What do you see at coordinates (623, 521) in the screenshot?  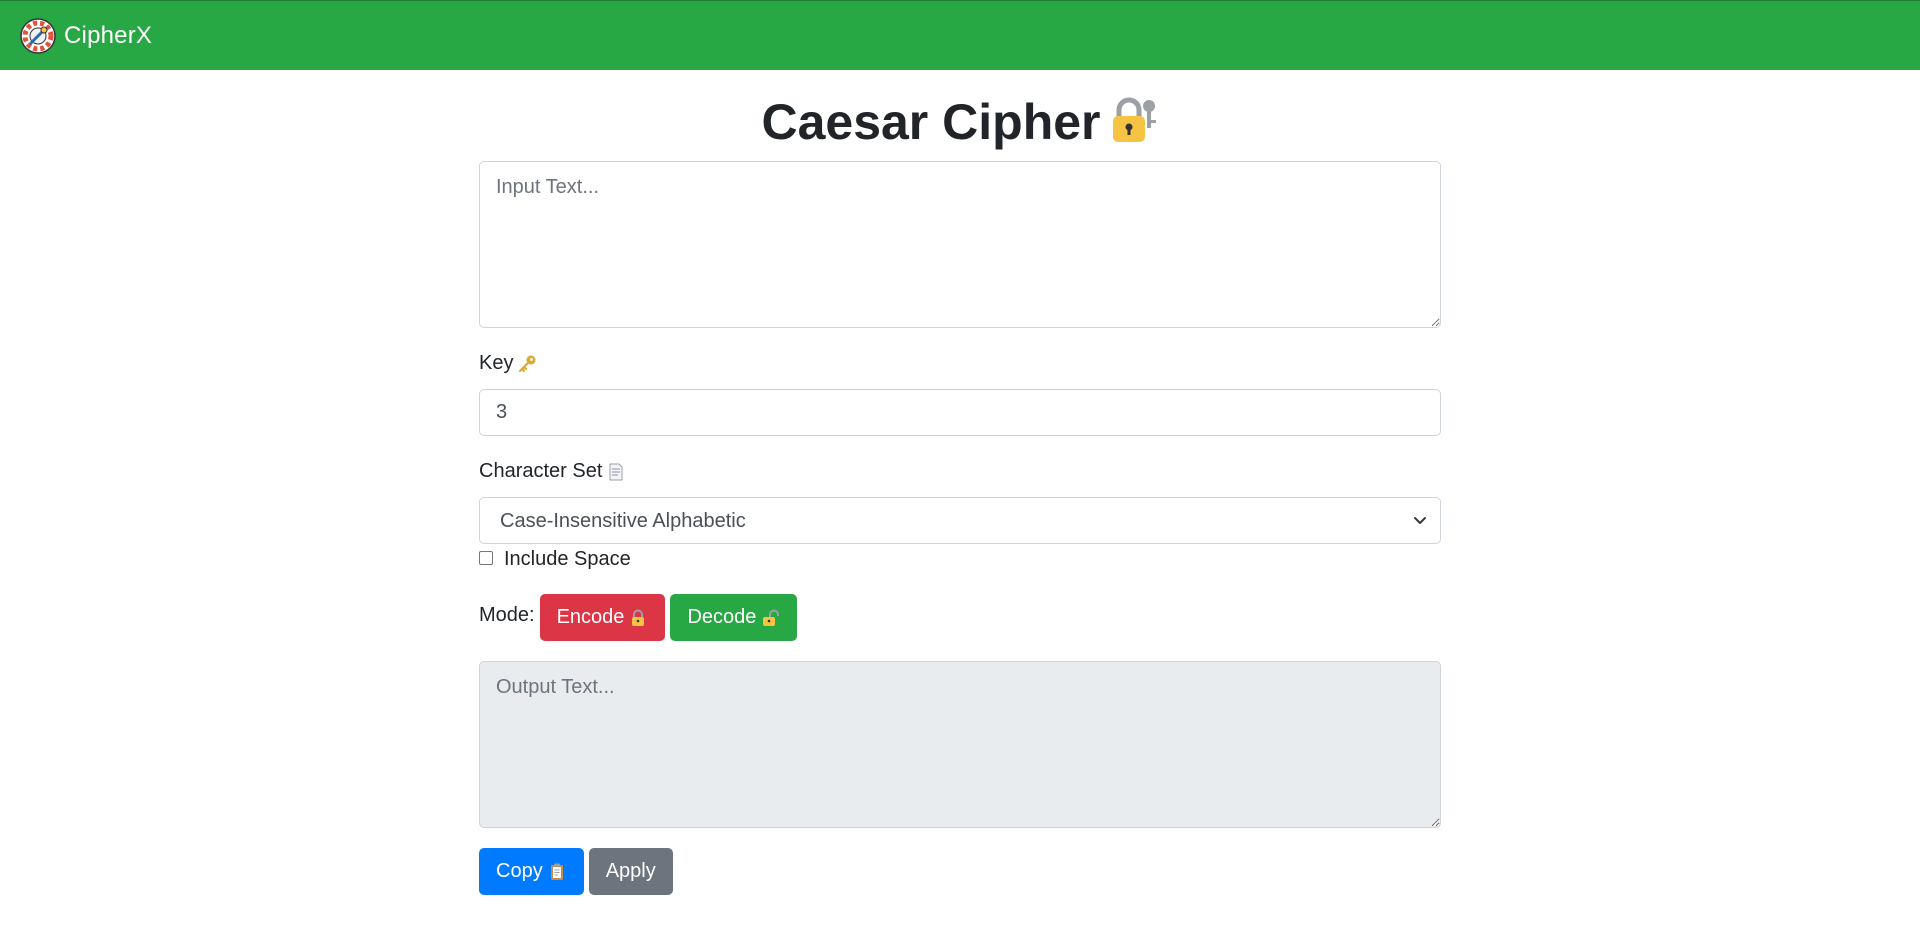 I see `charset-selected-value: Case-Insensitive Alphabetic` at bounding box center [623, 521].